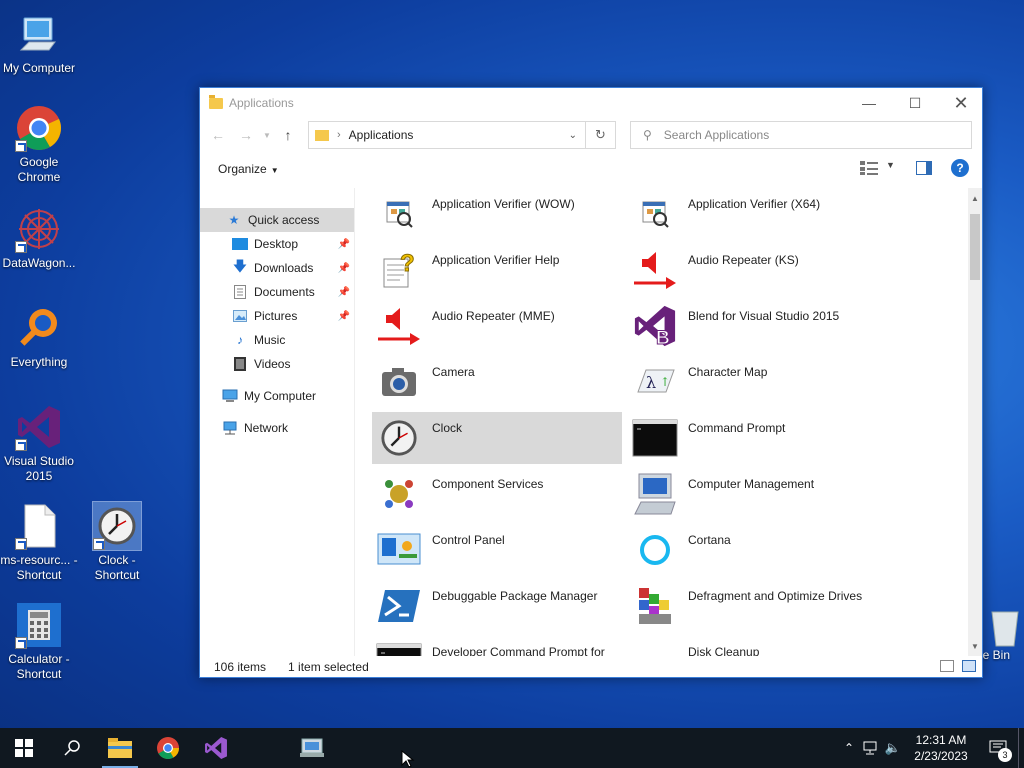  Describe the element at coordinates (497, 214) in the screenshot. I see `app-item-application-verifier-wow: Application Verifier (WOW)` at that location.